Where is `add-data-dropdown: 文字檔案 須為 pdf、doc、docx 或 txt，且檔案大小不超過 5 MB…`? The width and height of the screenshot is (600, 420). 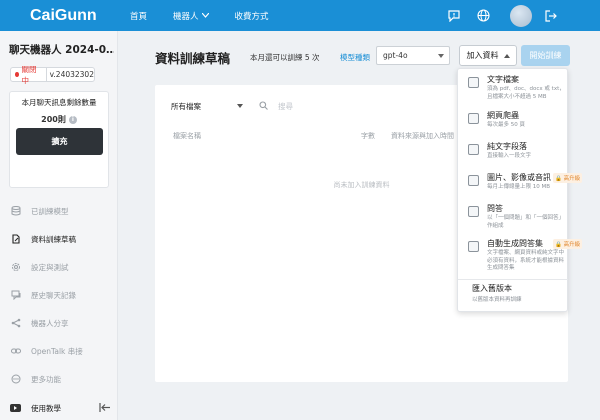
add-data-dropdown: 文字檔案 須為 pdf、doc、docx 或 txt，且檔案大小不超過 5 MB… is located at coordinates (520, 190).